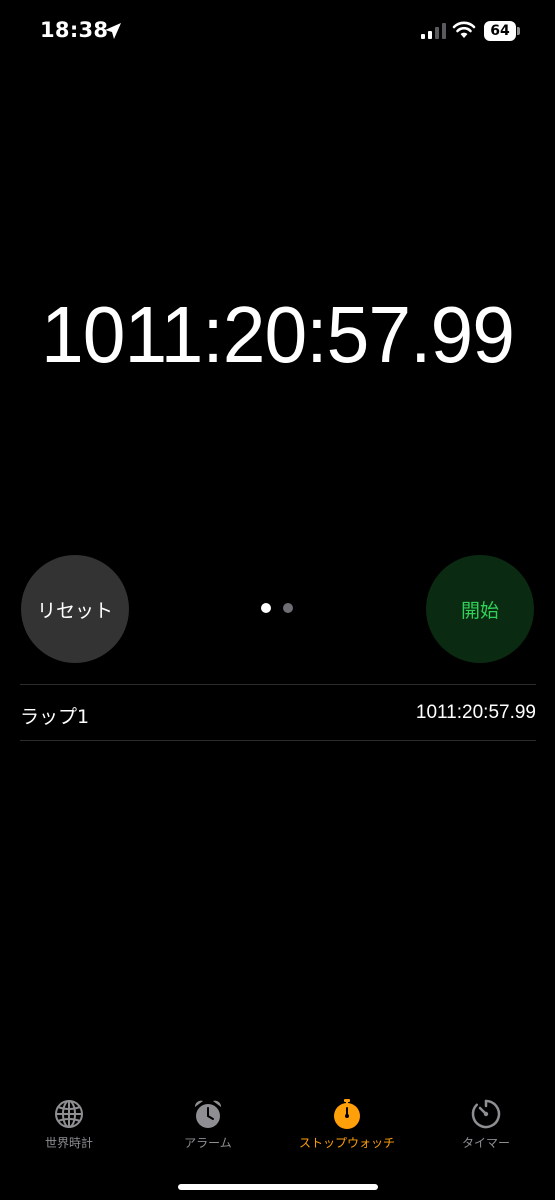 The image size is (555, 1200). I want to click on alarm-clock-icon, so click(208, 1114).